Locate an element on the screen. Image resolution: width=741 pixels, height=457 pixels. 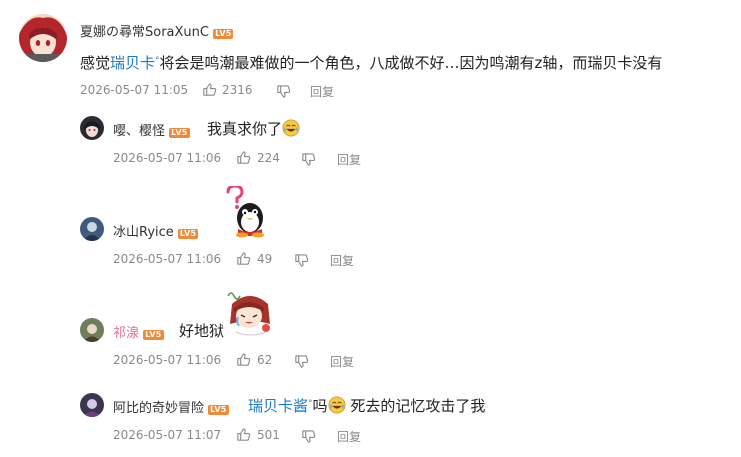
anime-girl-sticker-icon is located at coordinates (250, 316).